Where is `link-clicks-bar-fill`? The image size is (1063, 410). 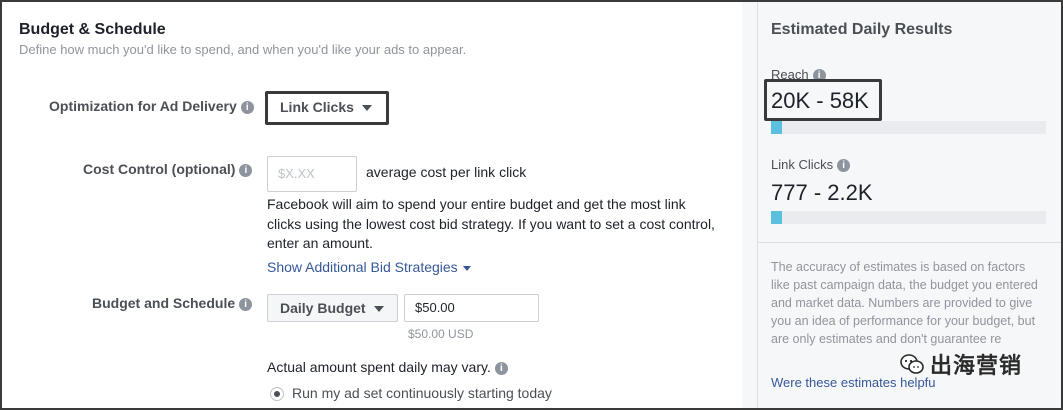 link-clicks-bar-fill is located at coordinates (776, 217).